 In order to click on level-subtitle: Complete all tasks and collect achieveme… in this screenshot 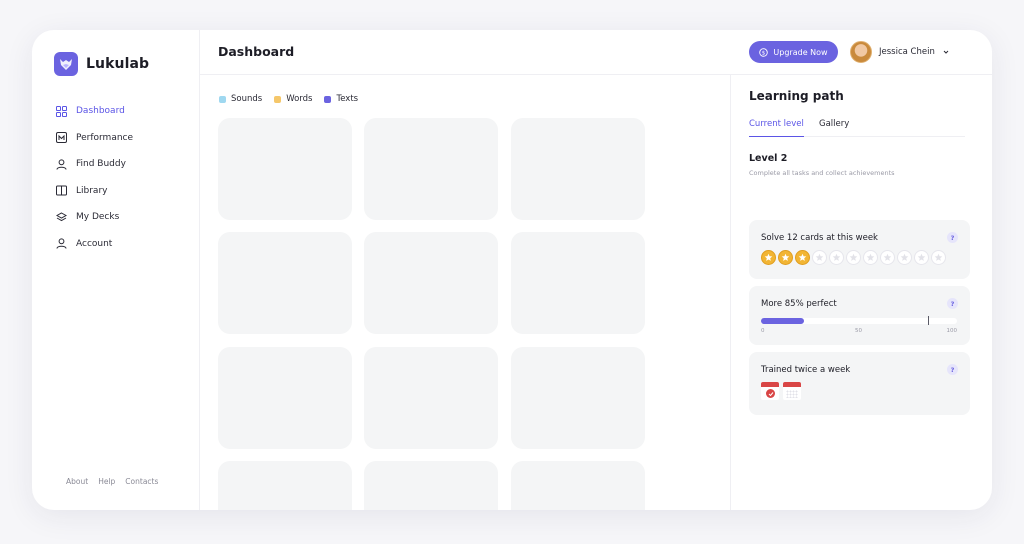, I will do `click(822, 173)`.